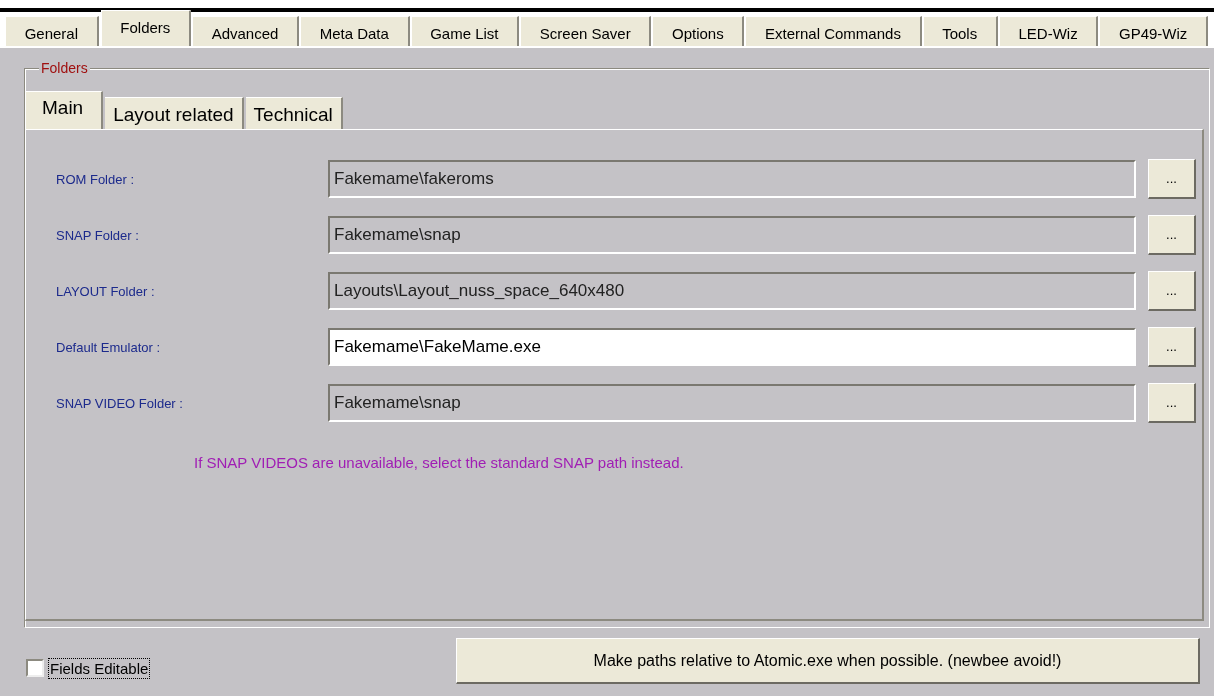  What do you see at coordinates (699, 31) in the screenshot?
I see `tab: Options` at bounding box center [699, 31].